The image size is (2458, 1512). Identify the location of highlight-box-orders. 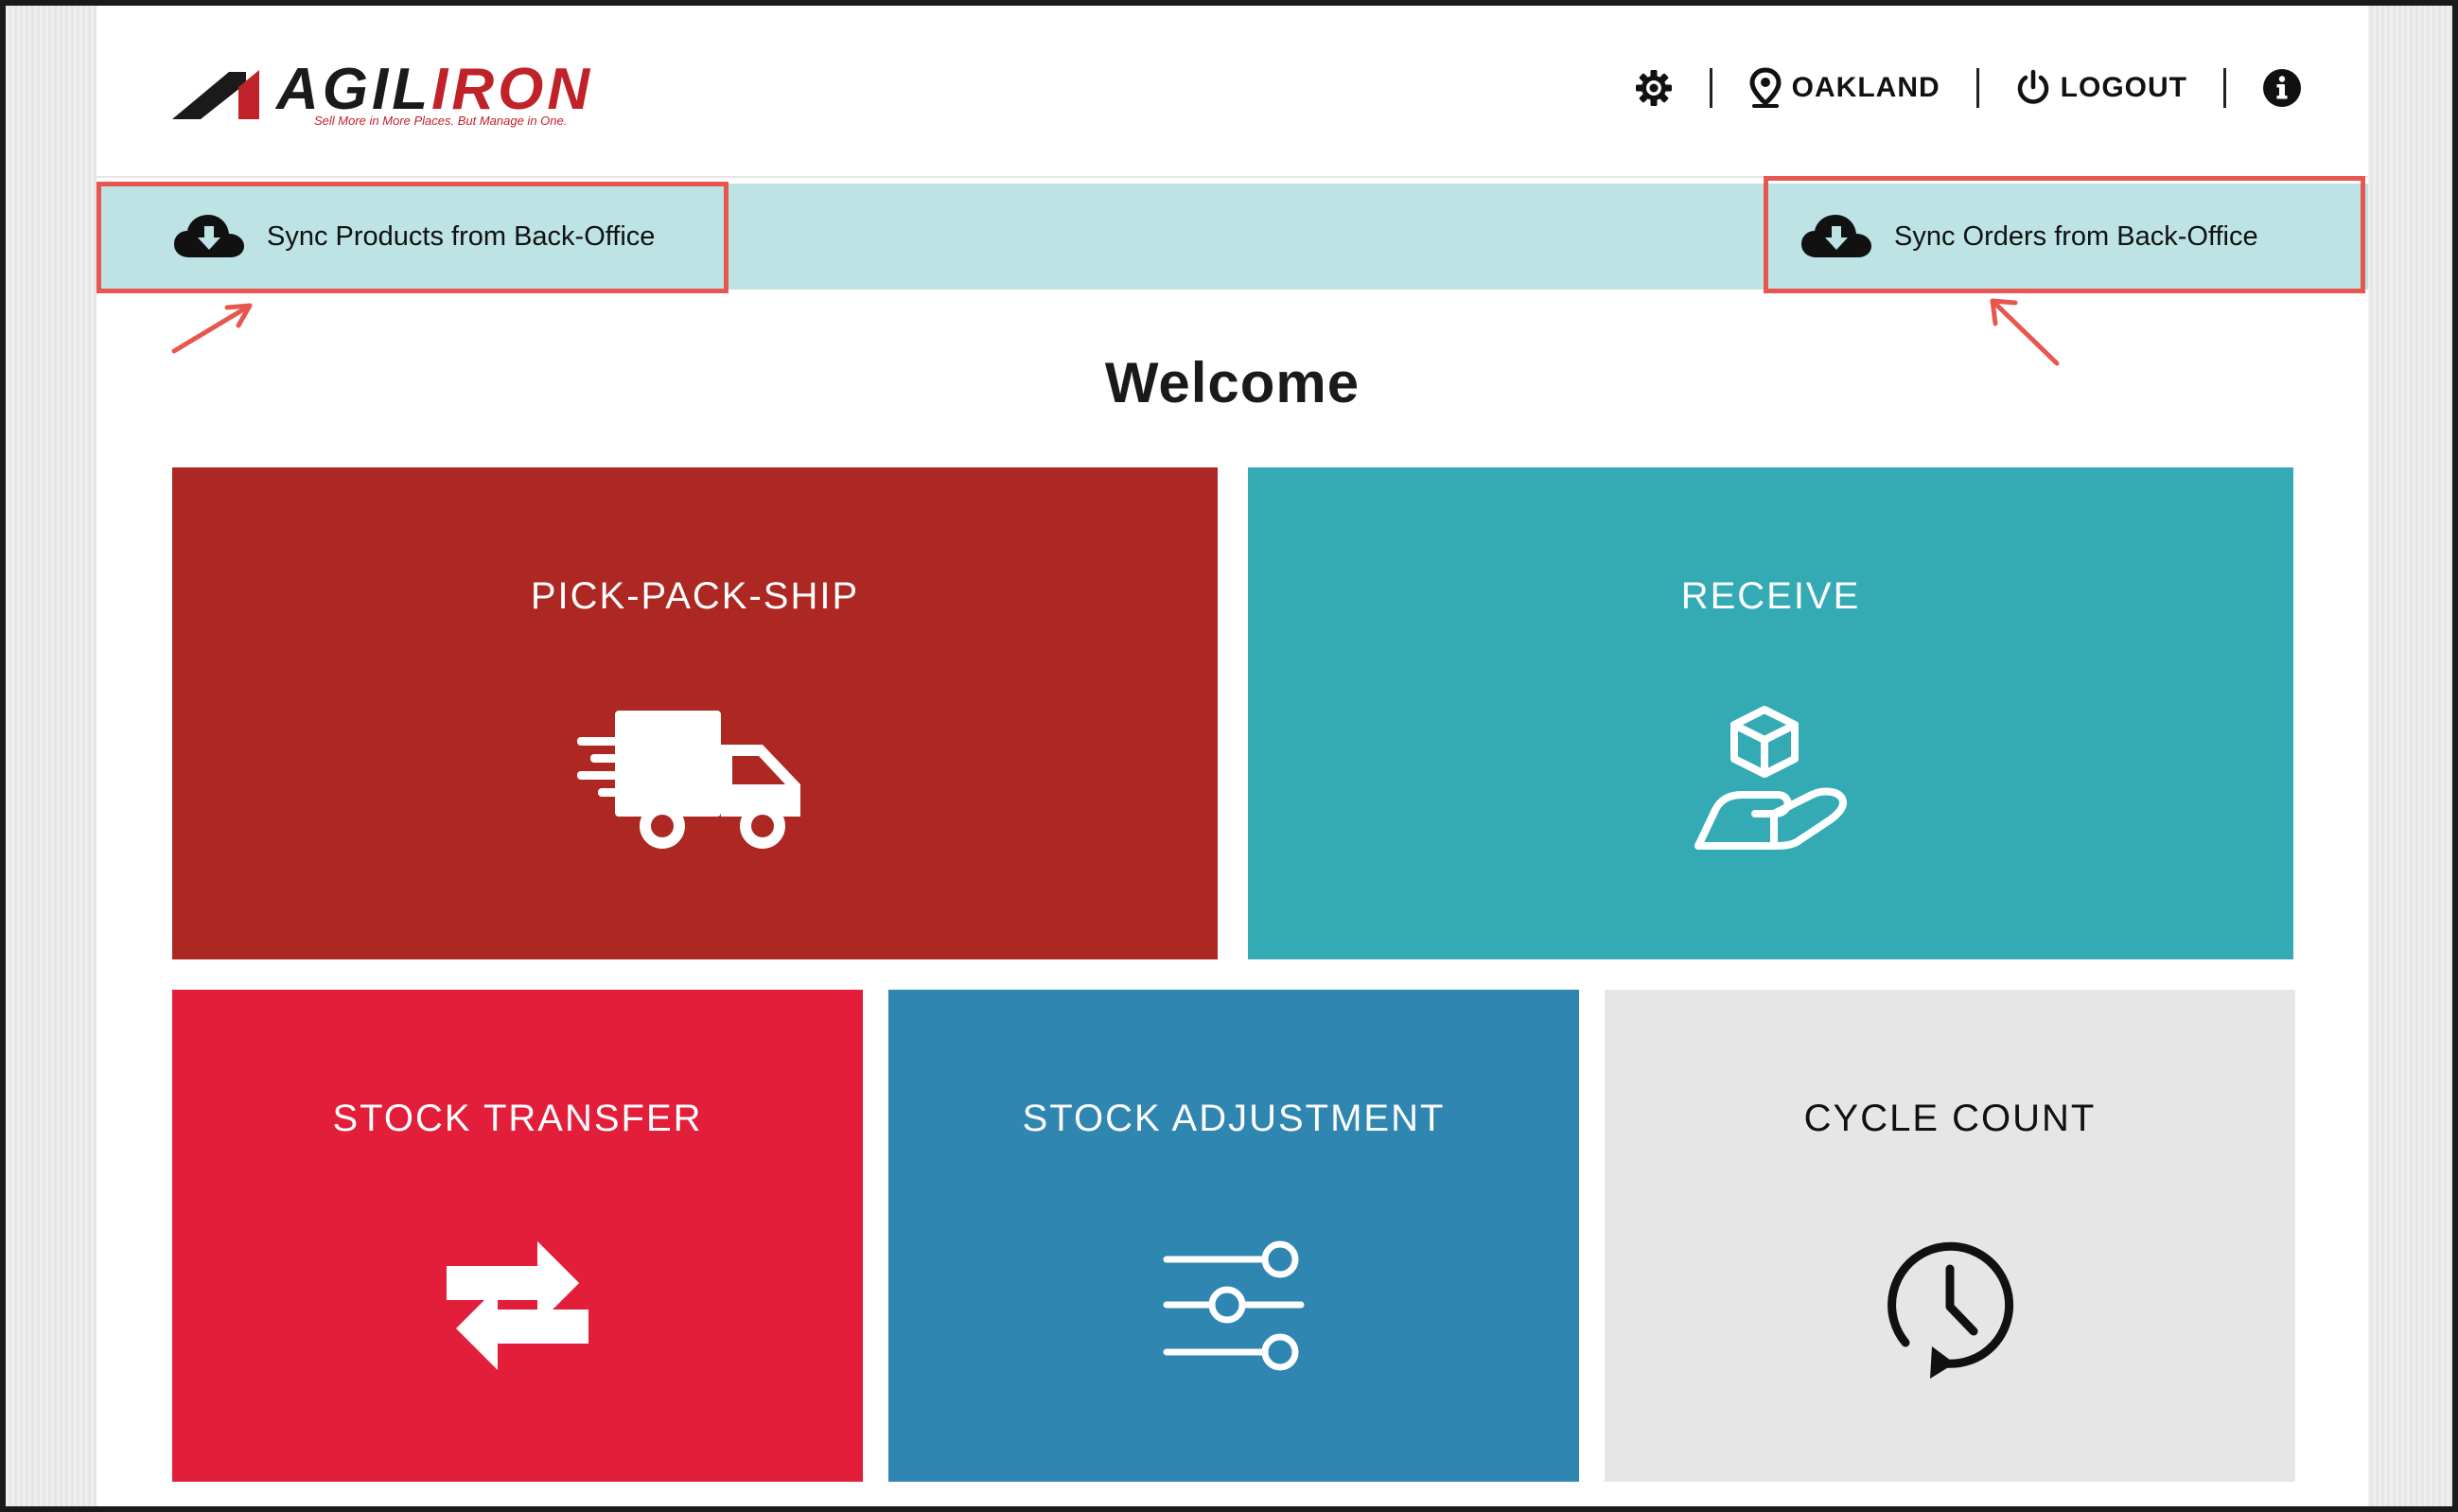
(2064, 235).